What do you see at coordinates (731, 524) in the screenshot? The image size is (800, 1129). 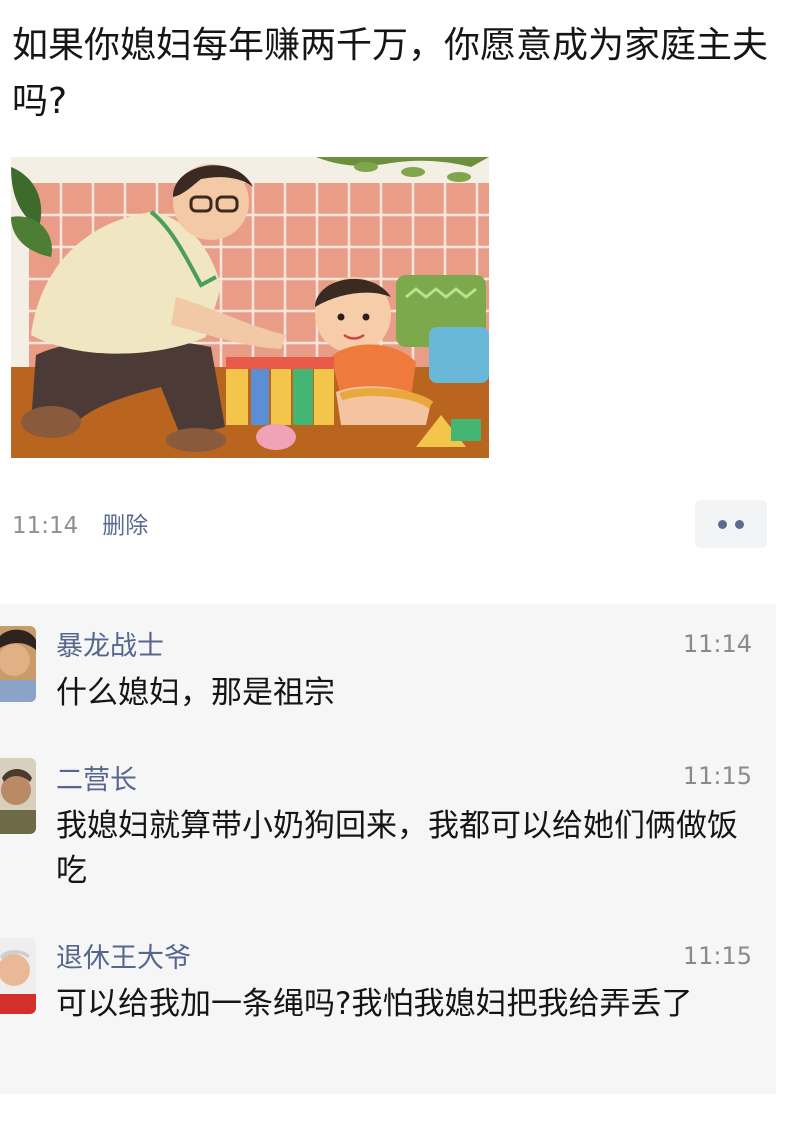 I see `more-dots-icon` at bounding box center [731, 524].